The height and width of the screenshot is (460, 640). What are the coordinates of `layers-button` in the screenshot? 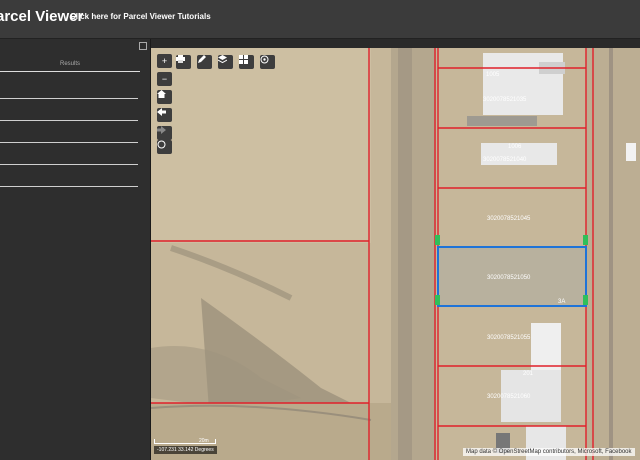 It's located at (225, 62).